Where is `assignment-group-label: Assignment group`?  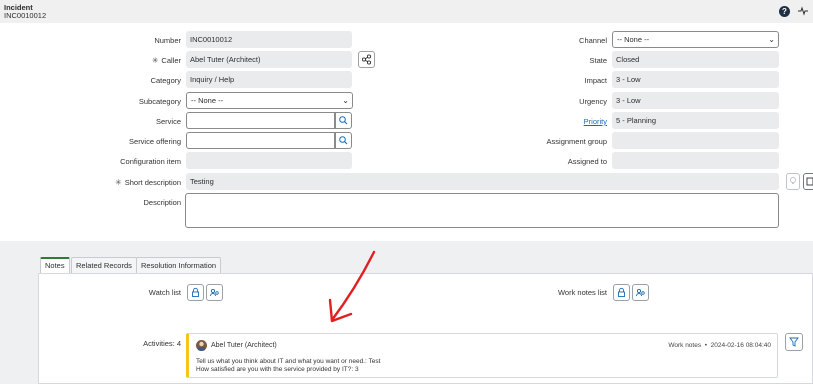 assignment-group-label: Assignment group is located at coordinates (576, 141).